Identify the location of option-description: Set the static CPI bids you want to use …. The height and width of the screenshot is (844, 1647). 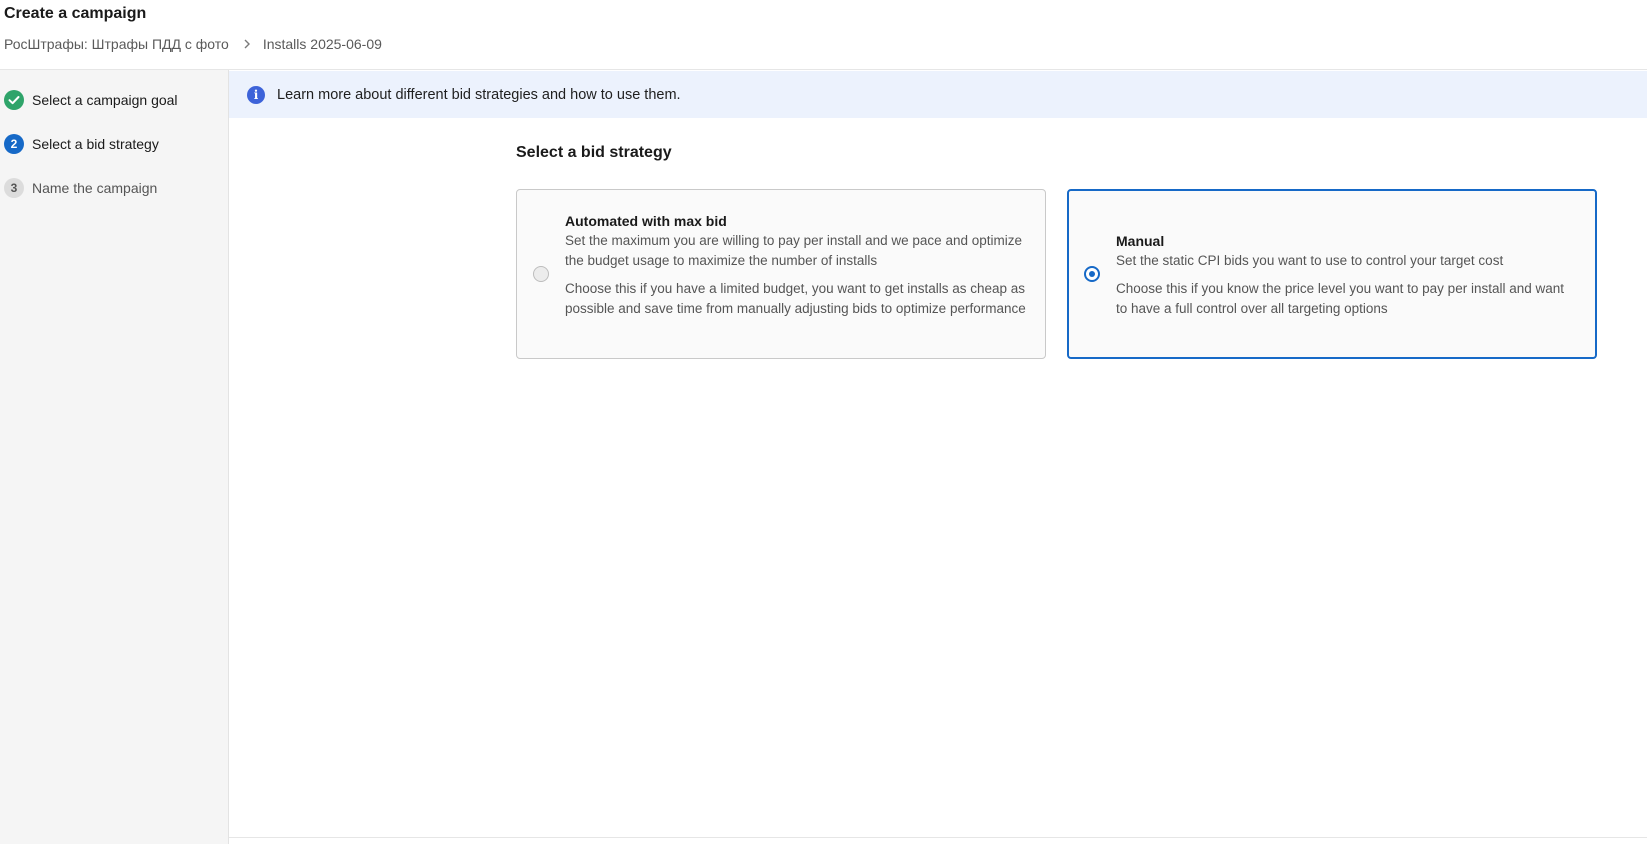
(1310, 260).